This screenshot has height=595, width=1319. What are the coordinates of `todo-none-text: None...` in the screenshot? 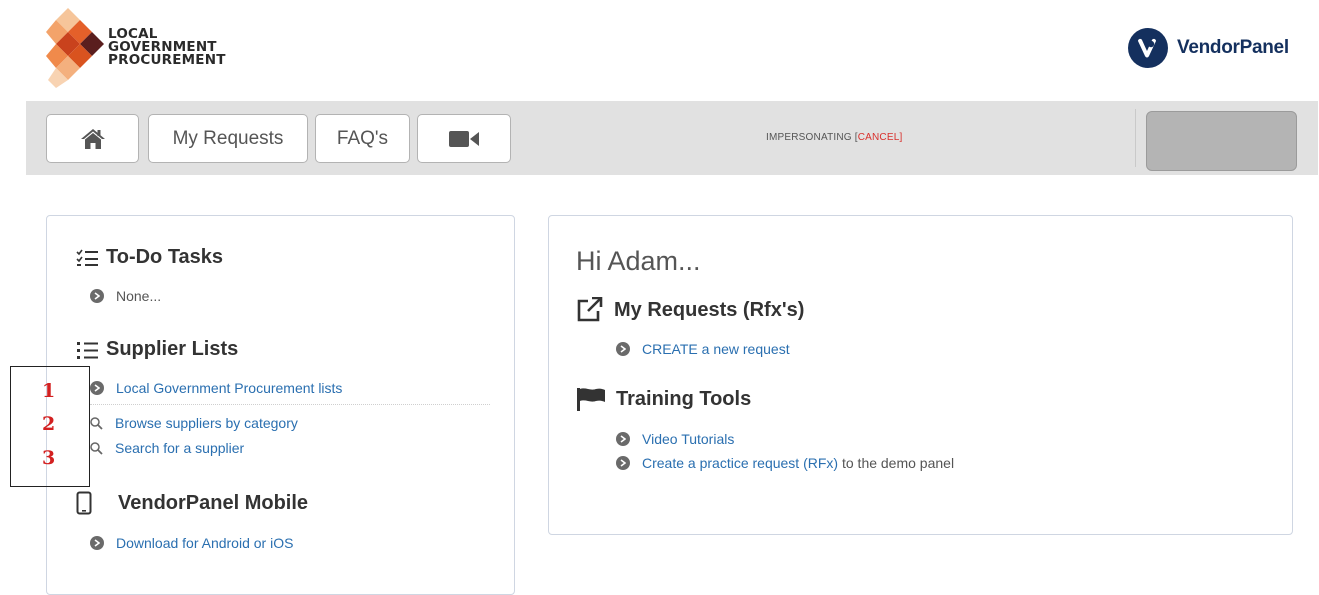 It's located at (139, 296).